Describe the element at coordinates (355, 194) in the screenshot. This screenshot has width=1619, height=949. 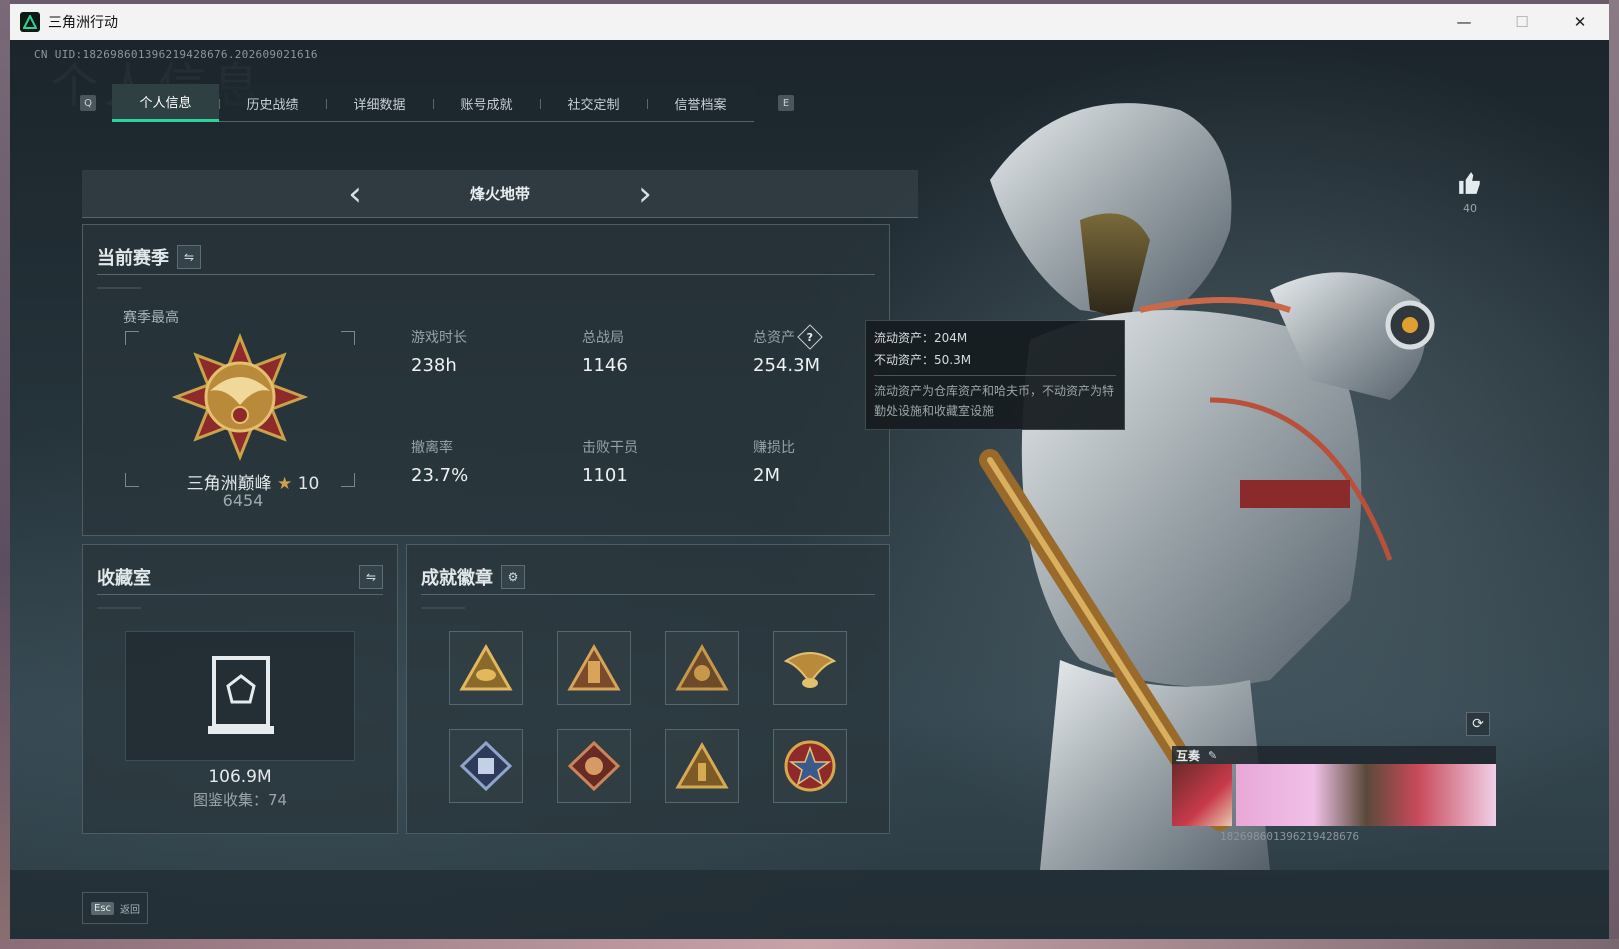
I see `mode-prev-button: ‹` at that location.